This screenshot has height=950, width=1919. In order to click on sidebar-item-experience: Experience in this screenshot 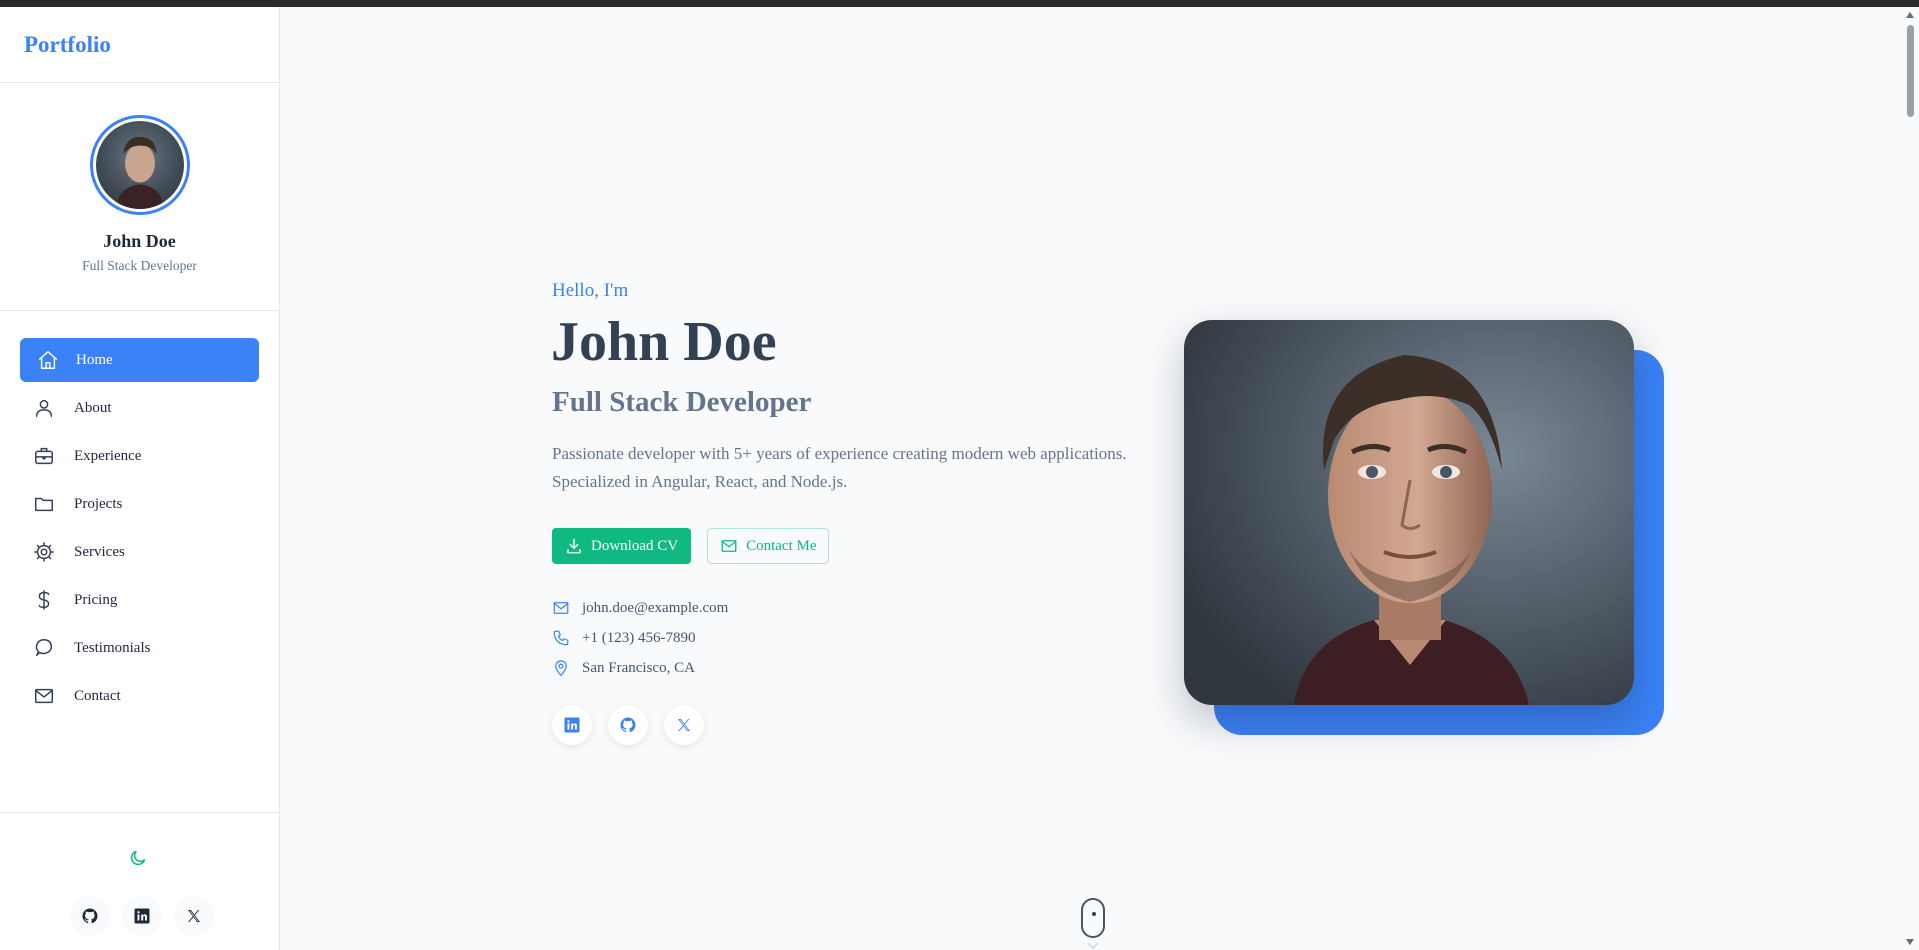, I will do `click(139, 456)`.